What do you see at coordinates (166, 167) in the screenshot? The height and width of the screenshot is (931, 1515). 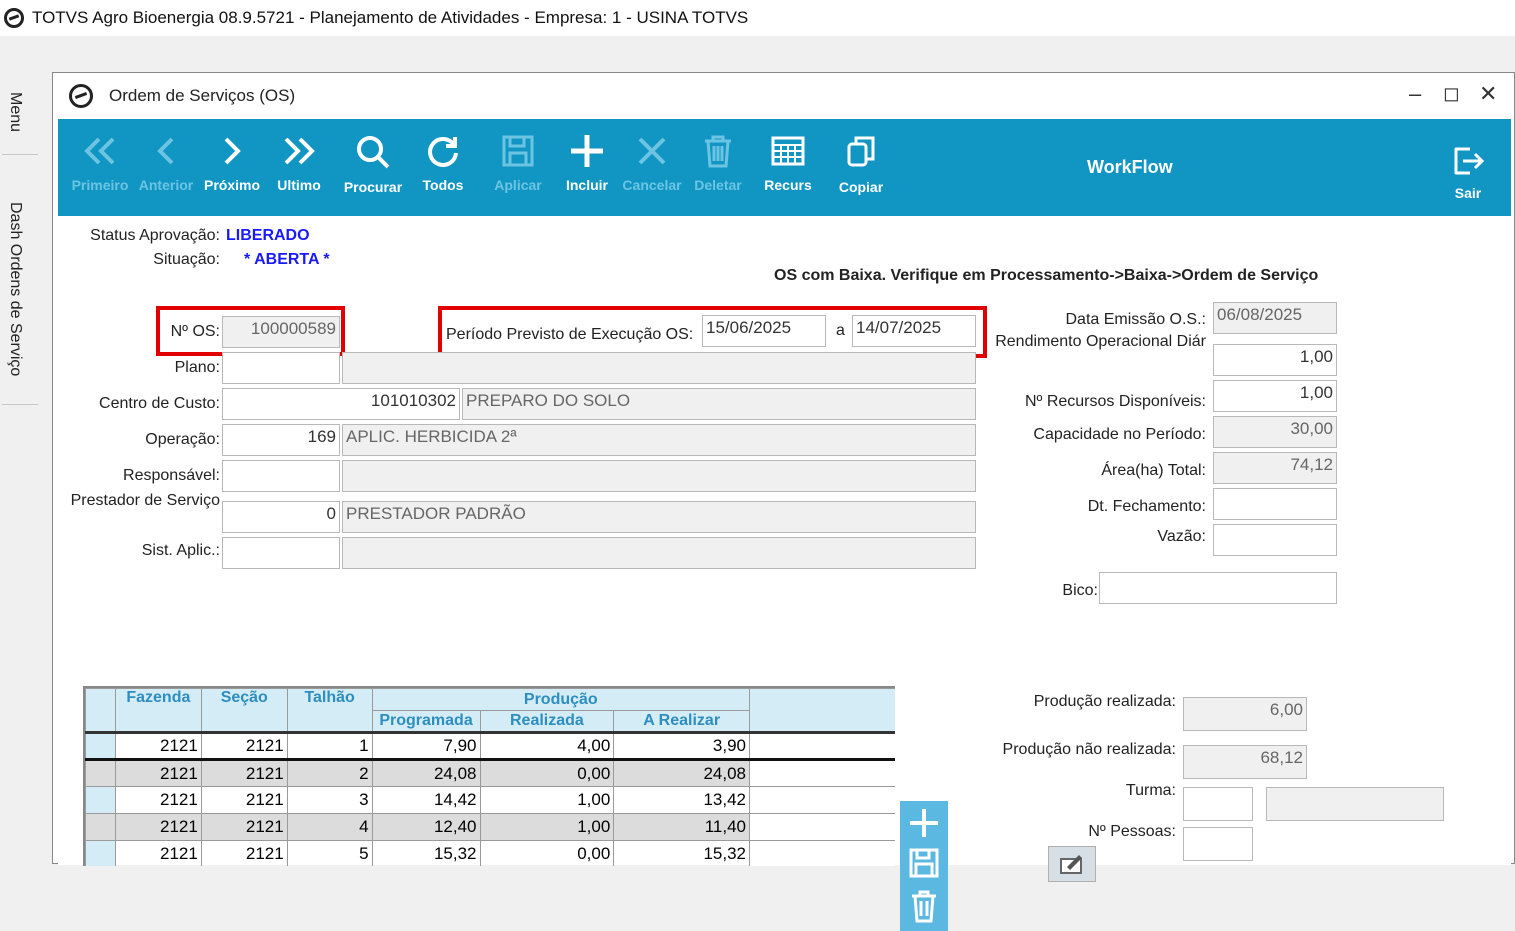 I see `anterior-button: Anterior` at bounding box center [166, 167].